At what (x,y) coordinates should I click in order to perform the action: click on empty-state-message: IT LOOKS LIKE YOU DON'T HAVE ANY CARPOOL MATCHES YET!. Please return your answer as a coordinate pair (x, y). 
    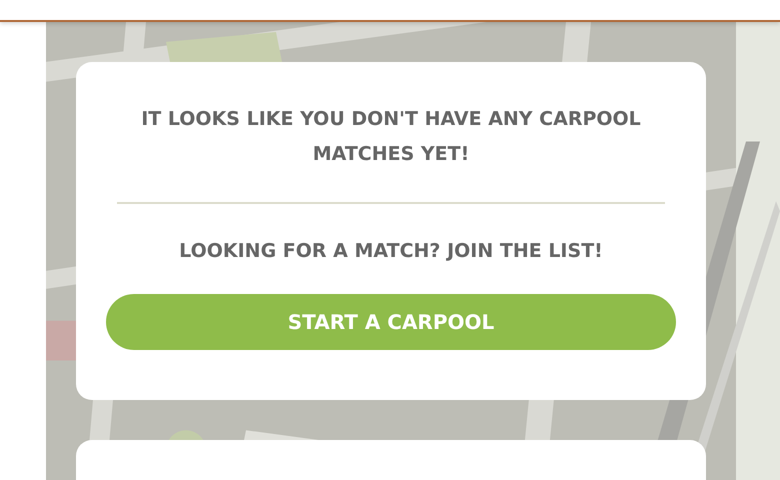
    Looking at the image, I should click on (391, 137).